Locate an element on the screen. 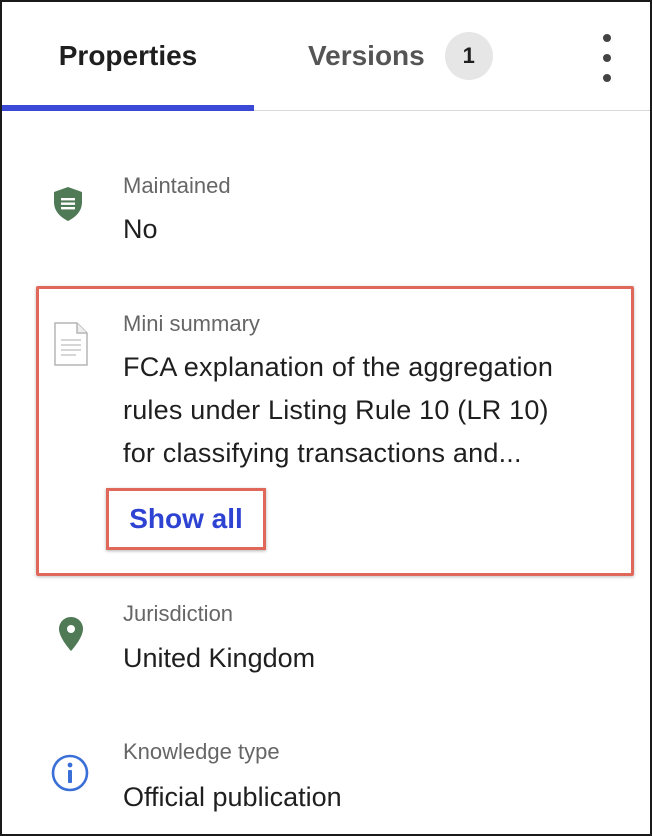 The height and width of the screenshot is (836, 652). mini-summary-label: Mini summary is located at coordinates (191, 323).